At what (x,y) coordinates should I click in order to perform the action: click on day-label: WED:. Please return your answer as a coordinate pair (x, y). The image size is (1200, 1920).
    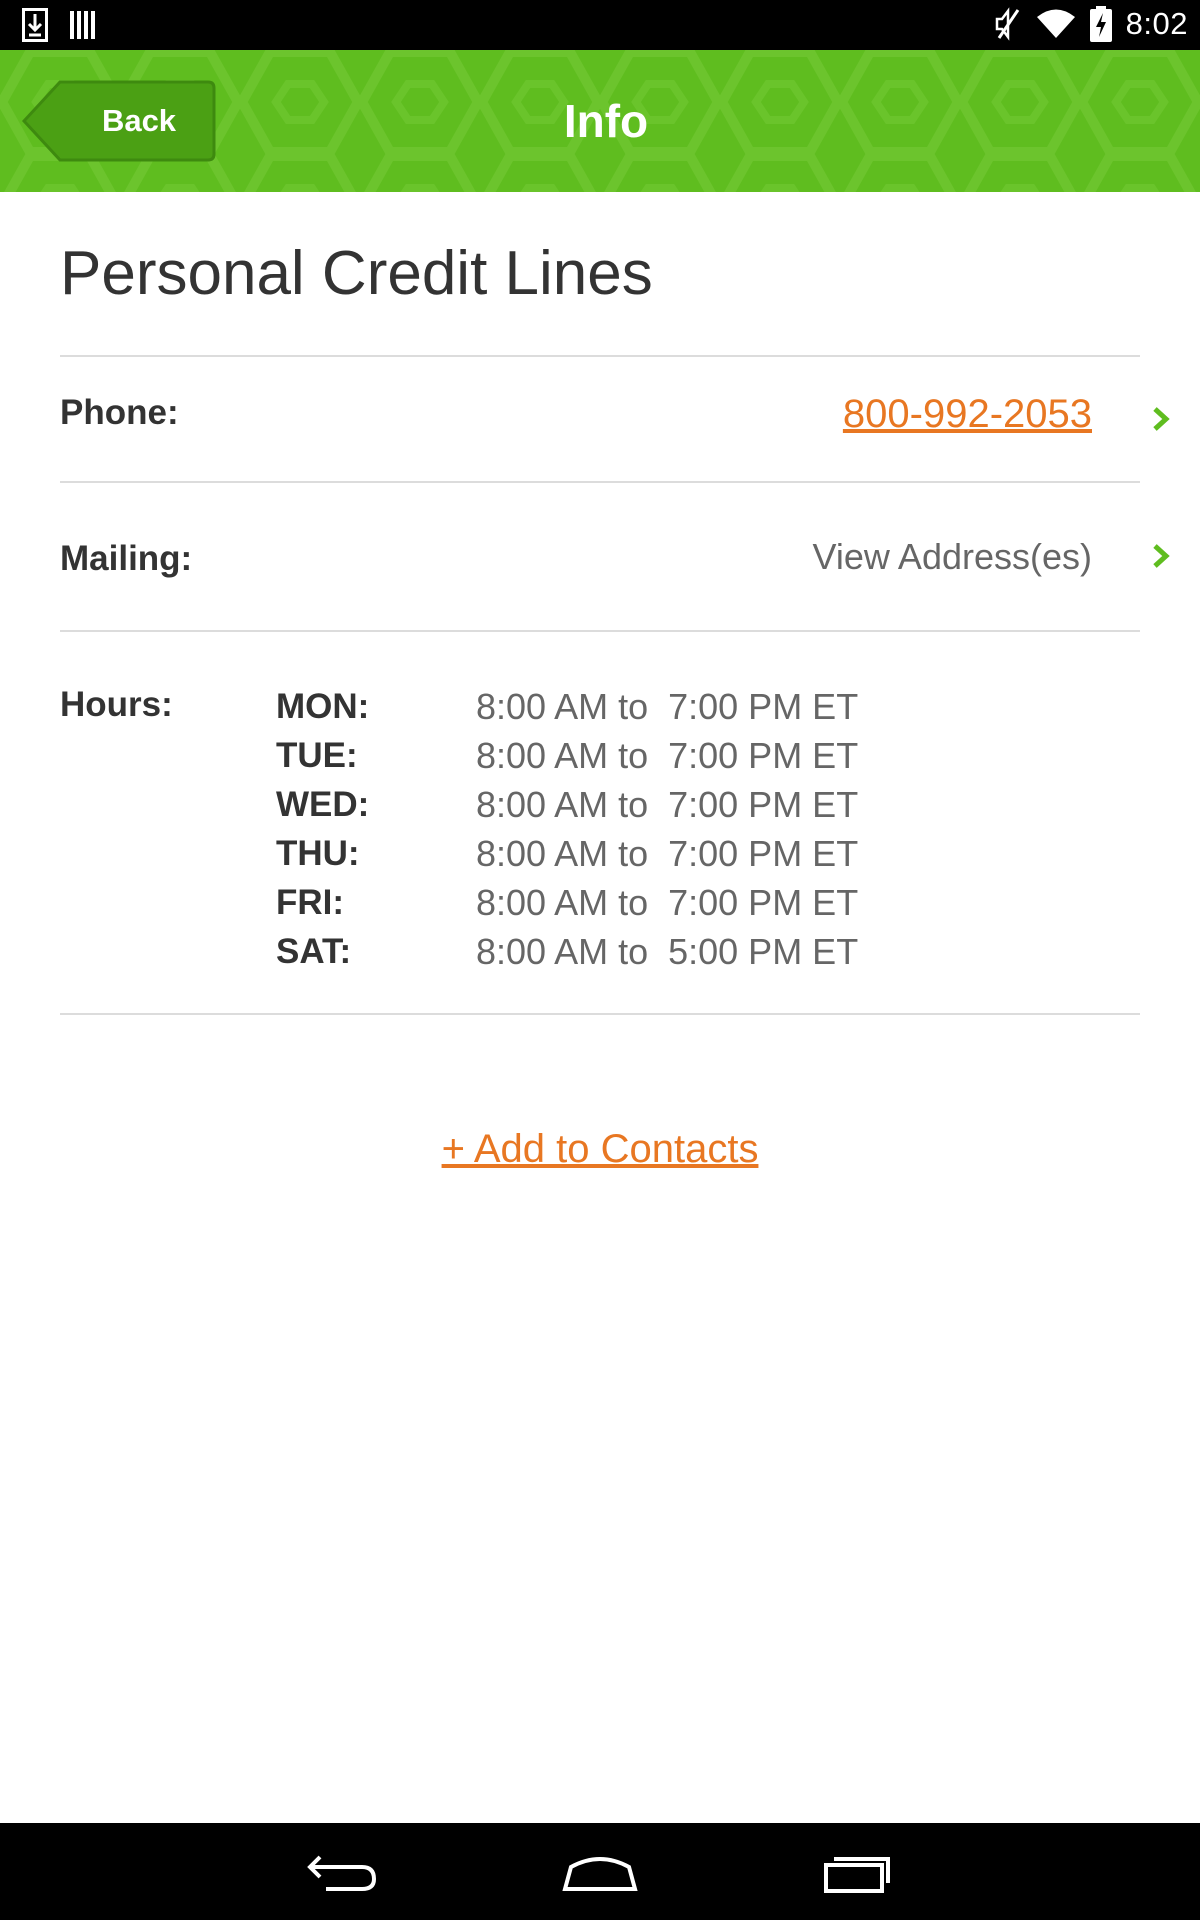
    Looking at the image, I should click on (323, 804).